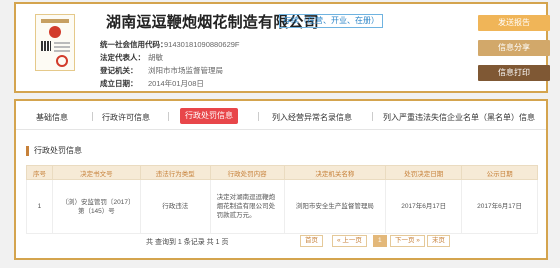 This screenshot has width=560, height=268. I want to click on column-header: 决定书文号, so click(96, 172).